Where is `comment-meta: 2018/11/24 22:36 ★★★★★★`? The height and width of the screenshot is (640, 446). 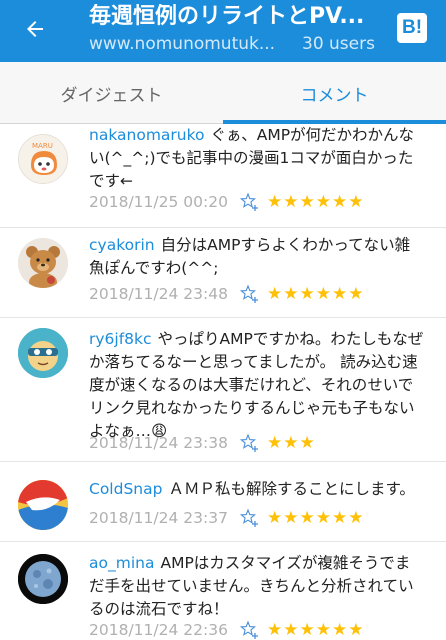 comment-meta: 2018/11/24 22:36 ★★★★★★ is located at coordinates (259, 629).